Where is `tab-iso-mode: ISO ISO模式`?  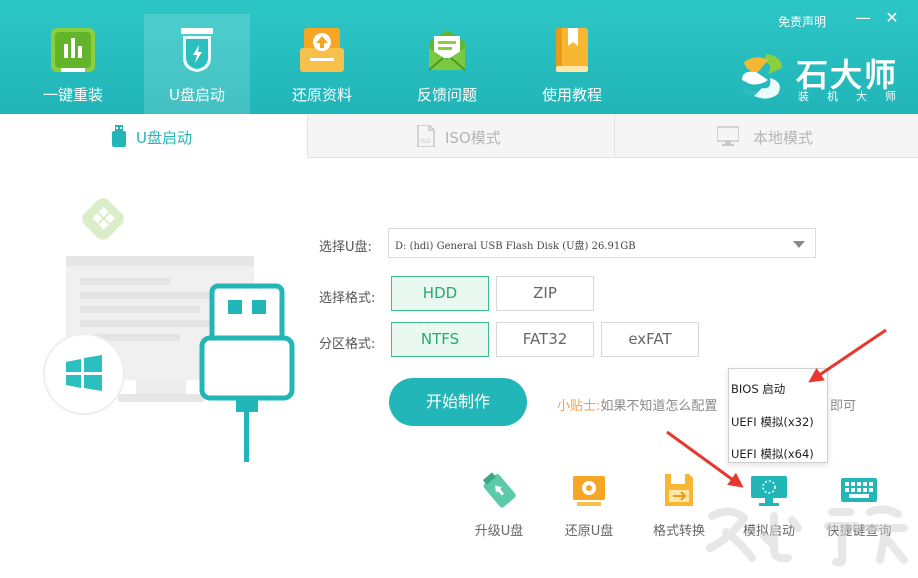 tab-iso-mode: ISO ISO模式 is located at coordinates (460, 136).